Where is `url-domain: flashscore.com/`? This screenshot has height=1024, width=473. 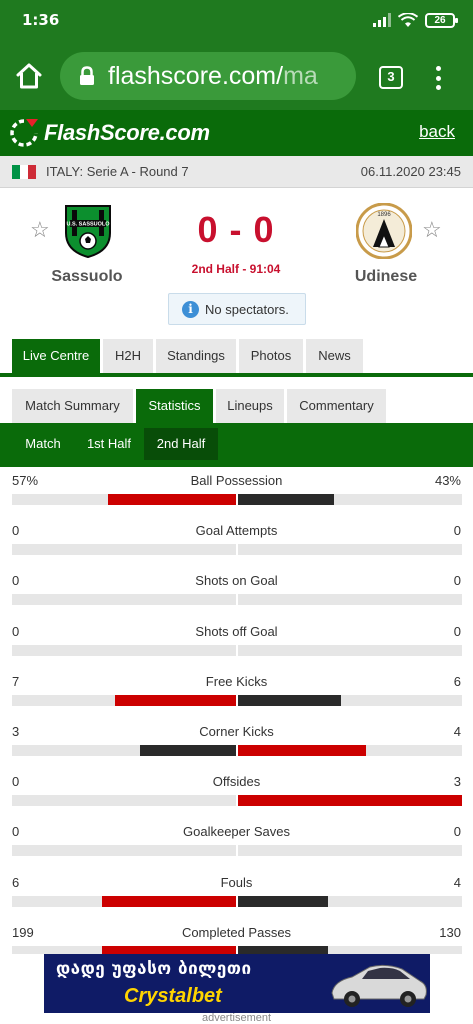
url-domain: flashscore.com/ is located at coordinates (196, 76).